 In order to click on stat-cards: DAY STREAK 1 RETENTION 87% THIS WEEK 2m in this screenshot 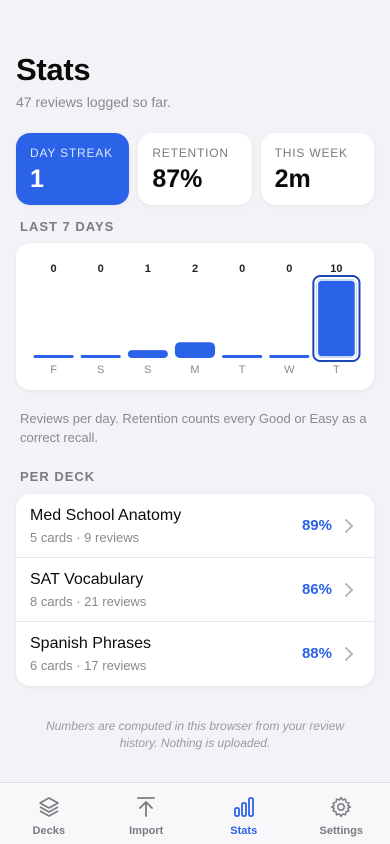, I will do `click(195, 169)`.